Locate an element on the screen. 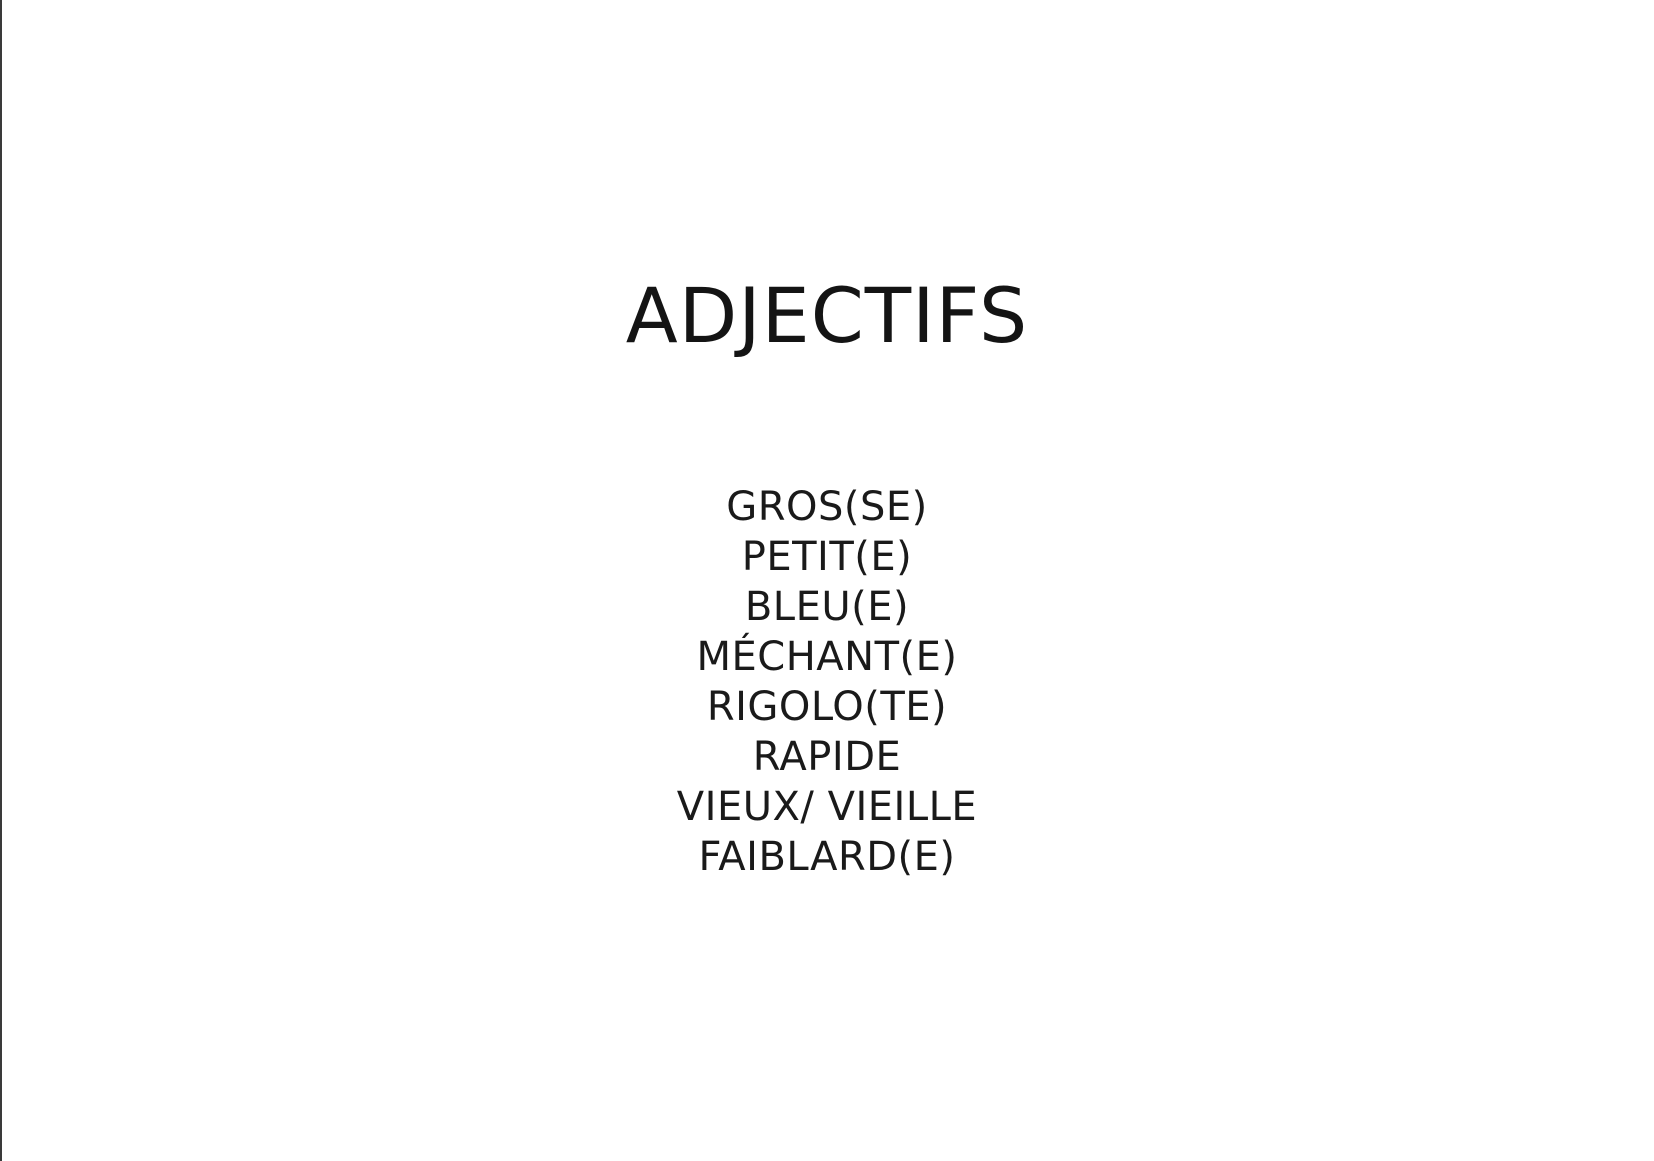  adjective-item: VIEUX/ VIEILLE is located at coordinates (827, 807).